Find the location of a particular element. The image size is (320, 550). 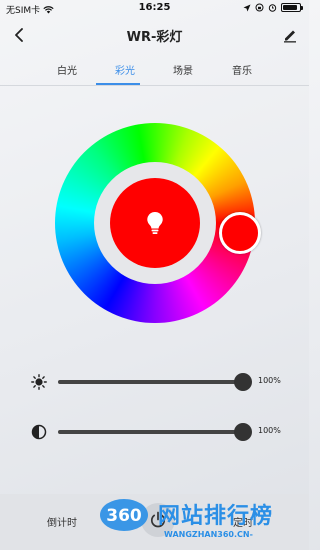

bottom-bar: 倒计时 定时 is located at coordinates (154, 522).